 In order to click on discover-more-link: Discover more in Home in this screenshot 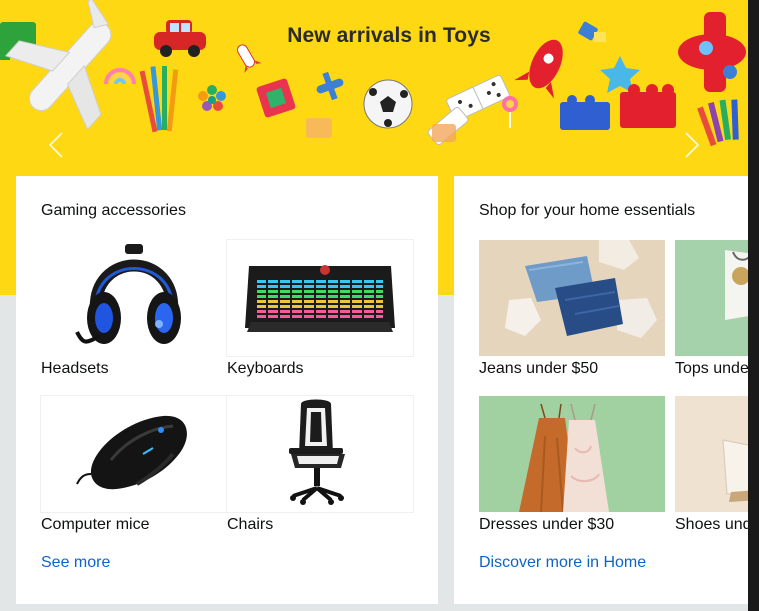, I will do `click(562, 563)`.